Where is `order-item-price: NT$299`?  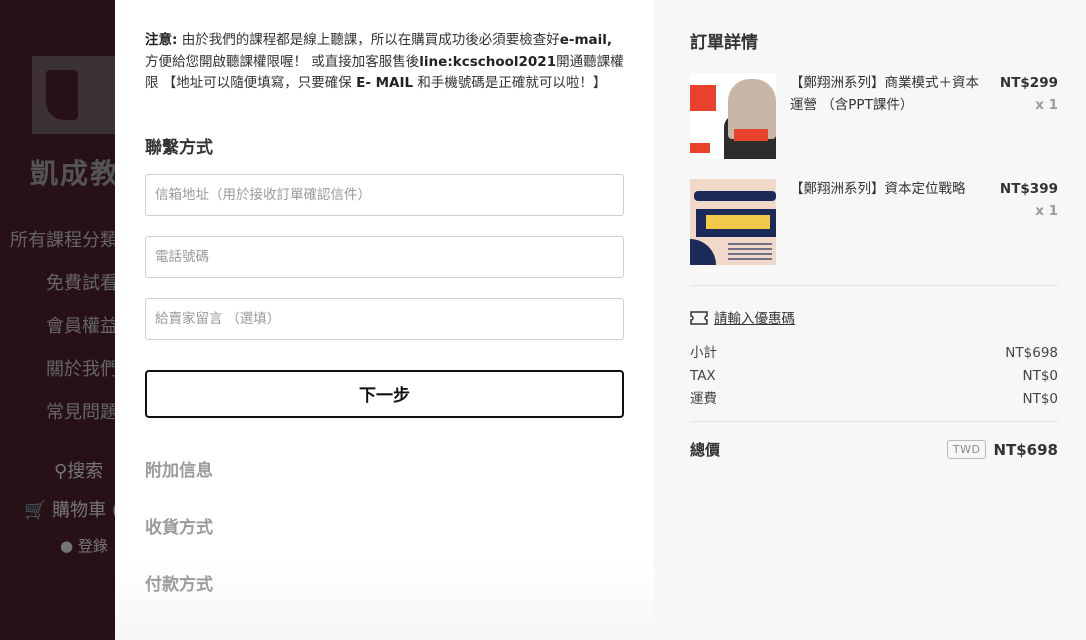
order-item-price: NT$299 is located at coordinates (1028, 83).